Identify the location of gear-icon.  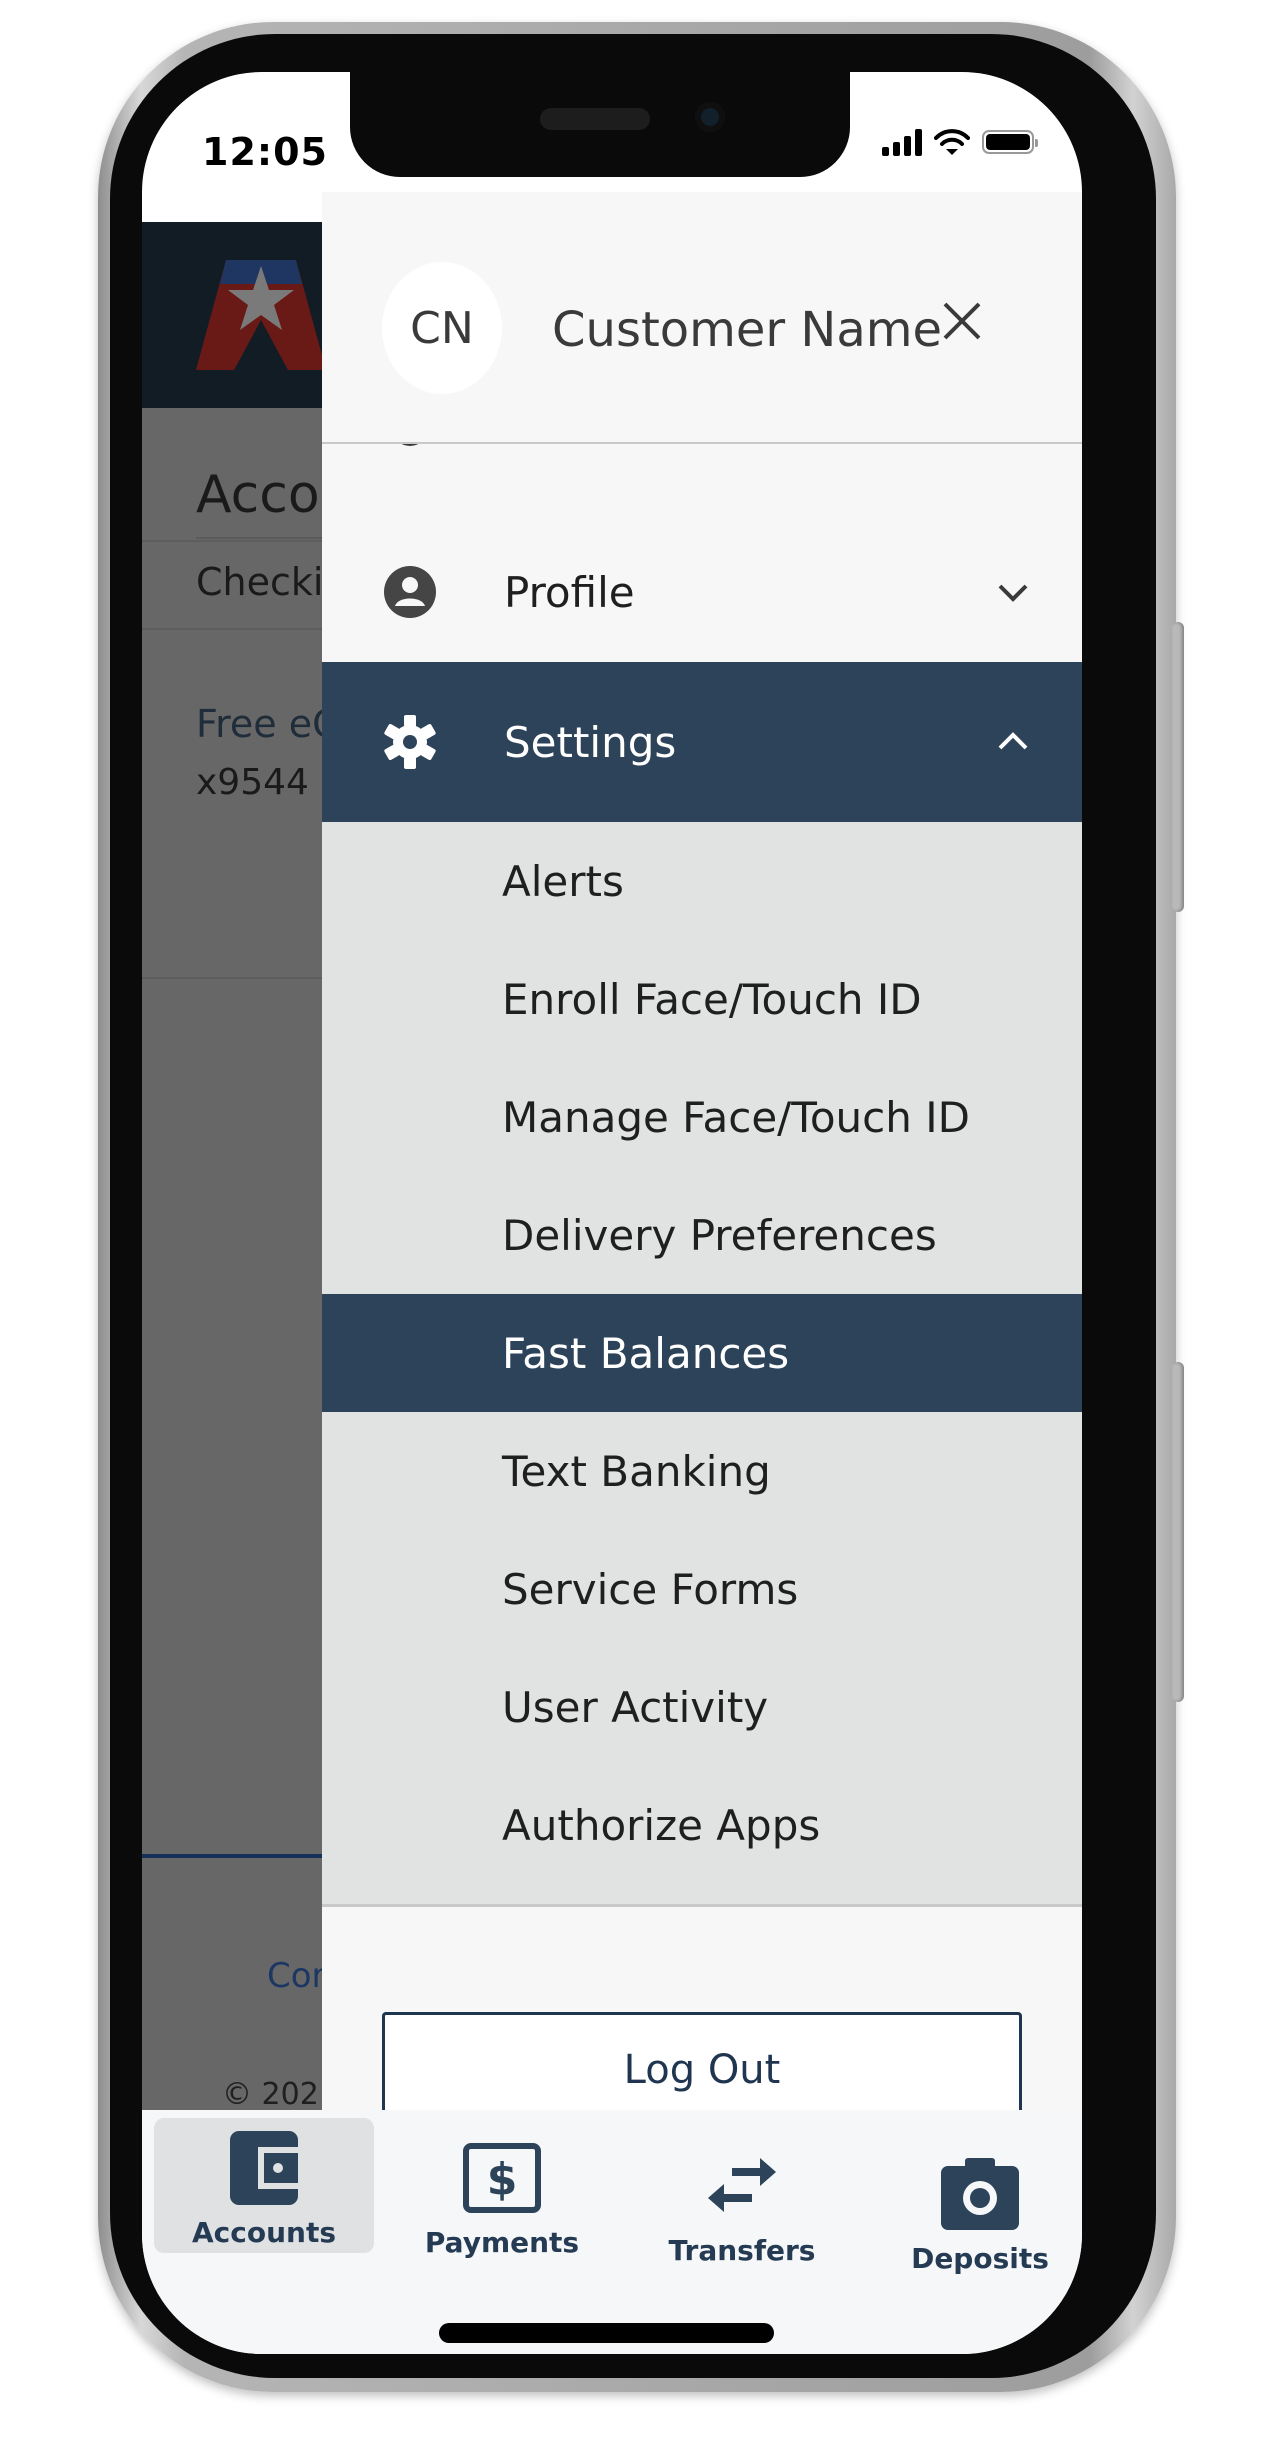
(410, 742).